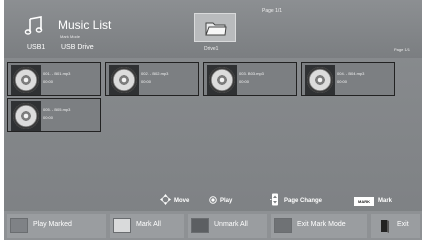 This screenshot has height=240, width=426. Describe the element at coordinates (251, 73) in the screenshot. I see `track-name: 003. B03.mp3` at that location.